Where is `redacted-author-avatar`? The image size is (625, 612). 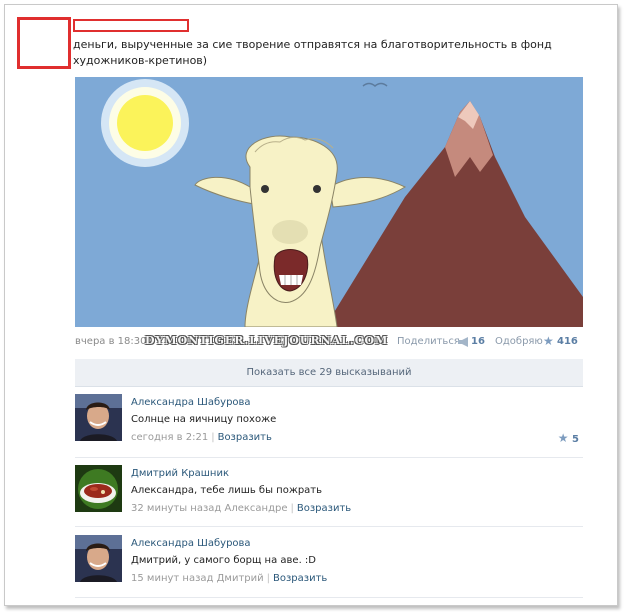
redacted-author-avatar is located at coordinates (44, 43).